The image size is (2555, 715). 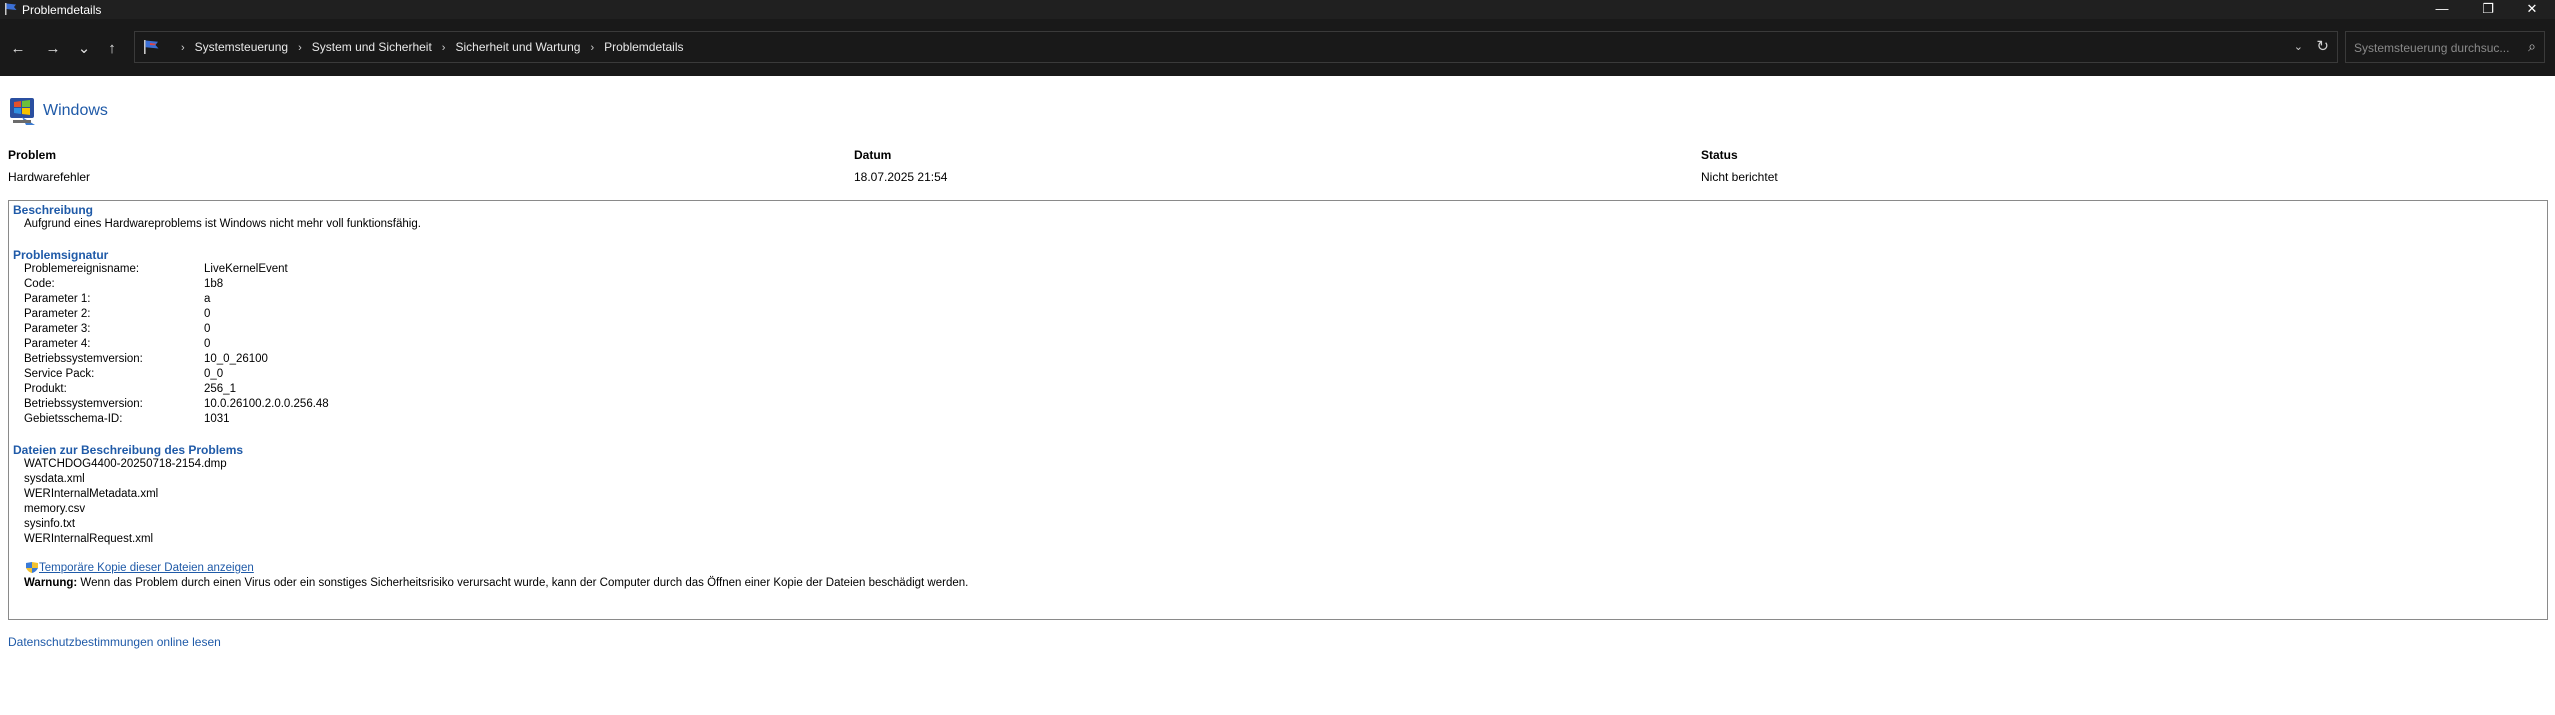 What do you see at coordinates (241, 47) in the screenshot?
I see `breadcrumb-systemsteuerung: Systemsteuerung` at bounding box center [241, 47].